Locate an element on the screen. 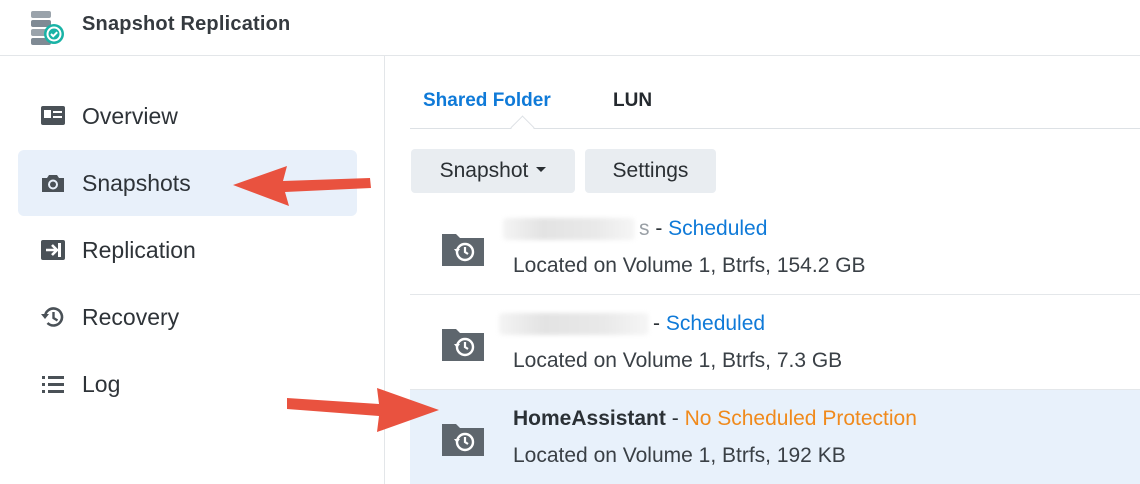  overview-icon is located at coordinates (53, 115).